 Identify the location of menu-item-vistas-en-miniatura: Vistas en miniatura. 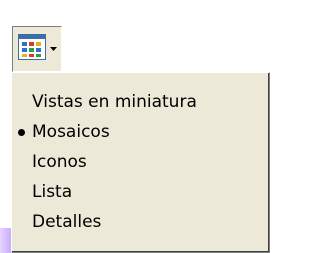
(140, 102).